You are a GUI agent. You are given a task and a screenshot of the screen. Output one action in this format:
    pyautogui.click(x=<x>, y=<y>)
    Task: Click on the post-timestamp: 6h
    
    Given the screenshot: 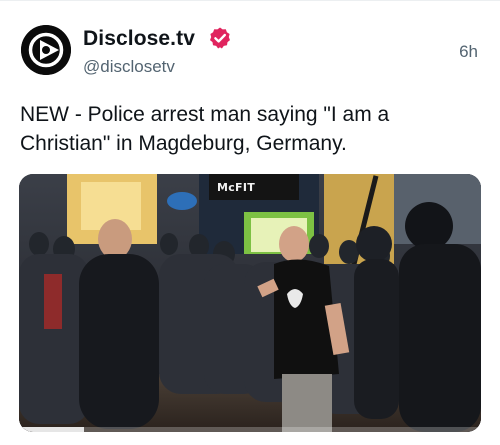 What is the action you would take?
    pyautogui.click(x=468, y=52)
    